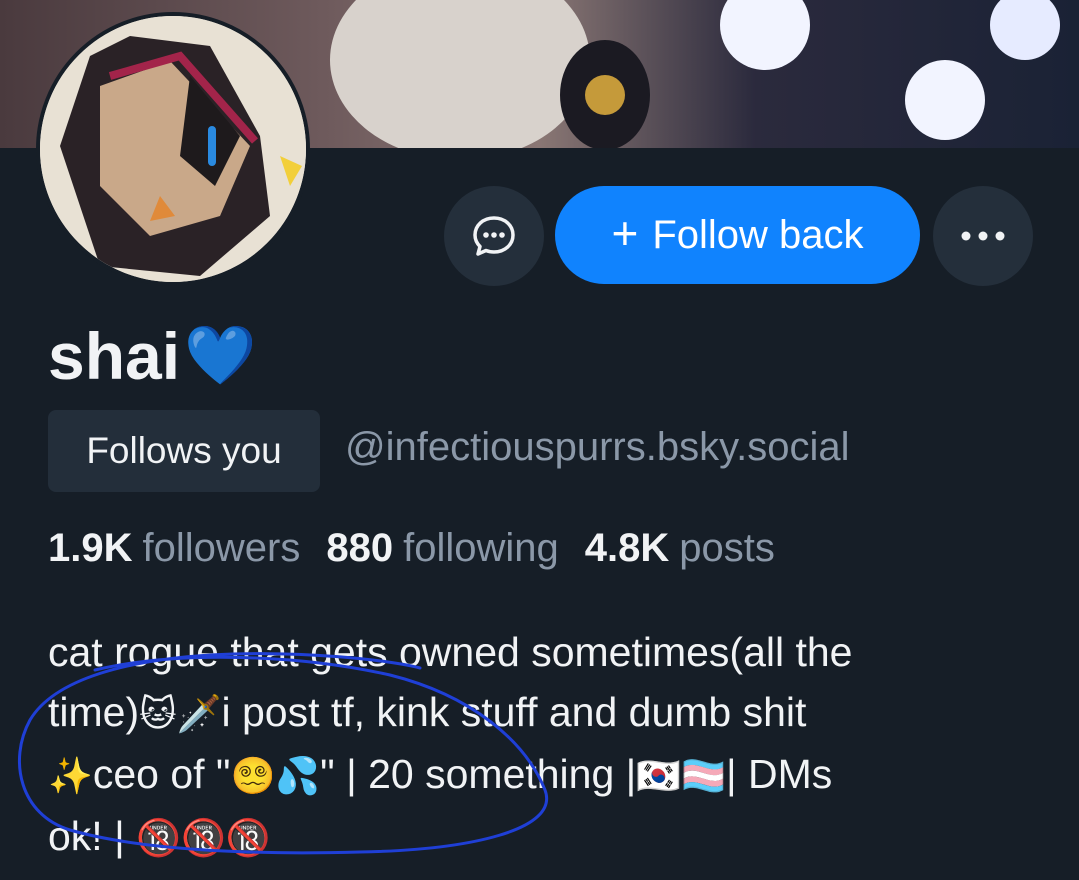  I want to click on bio-text: | DMs, so click(779, 774).